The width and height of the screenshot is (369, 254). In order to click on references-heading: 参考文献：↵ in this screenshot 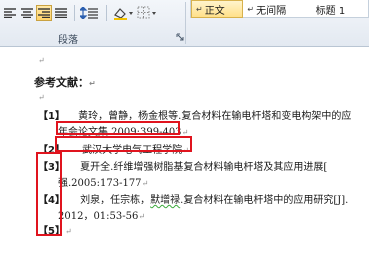, I will do `click(65, 82)`.